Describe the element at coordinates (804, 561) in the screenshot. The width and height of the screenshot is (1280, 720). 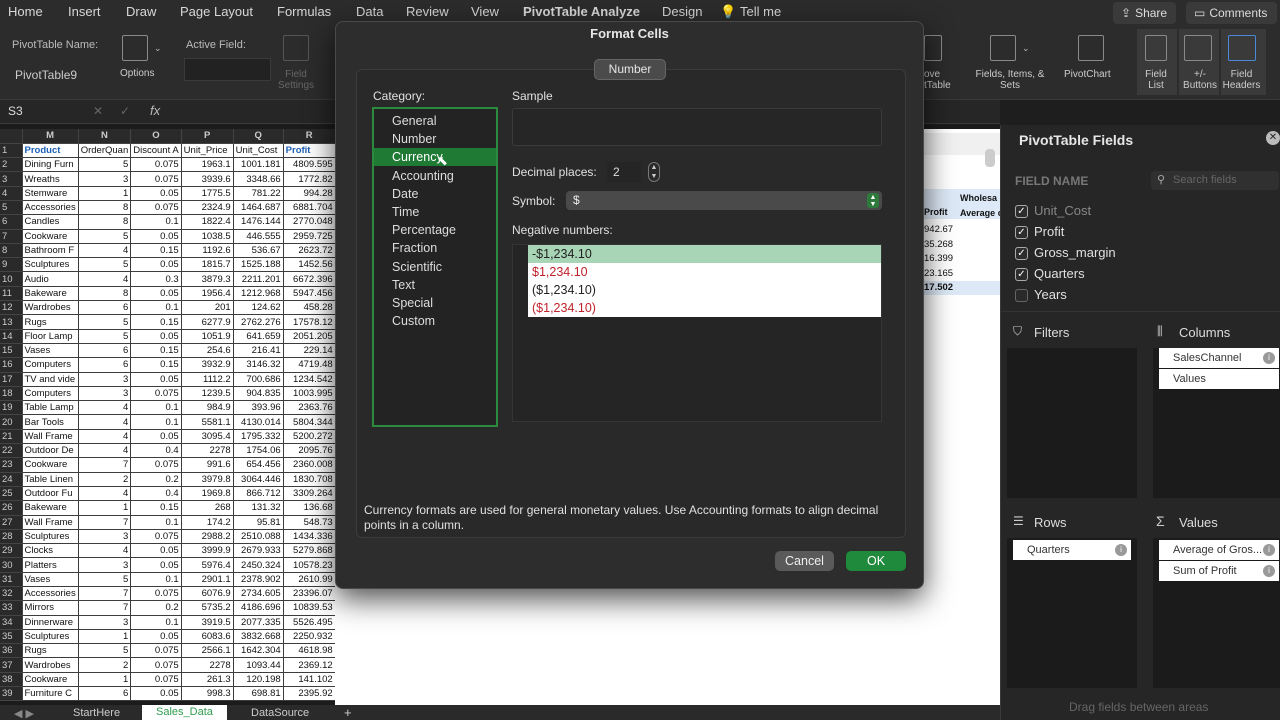
I see `cancel-button: Cancel` at that location.